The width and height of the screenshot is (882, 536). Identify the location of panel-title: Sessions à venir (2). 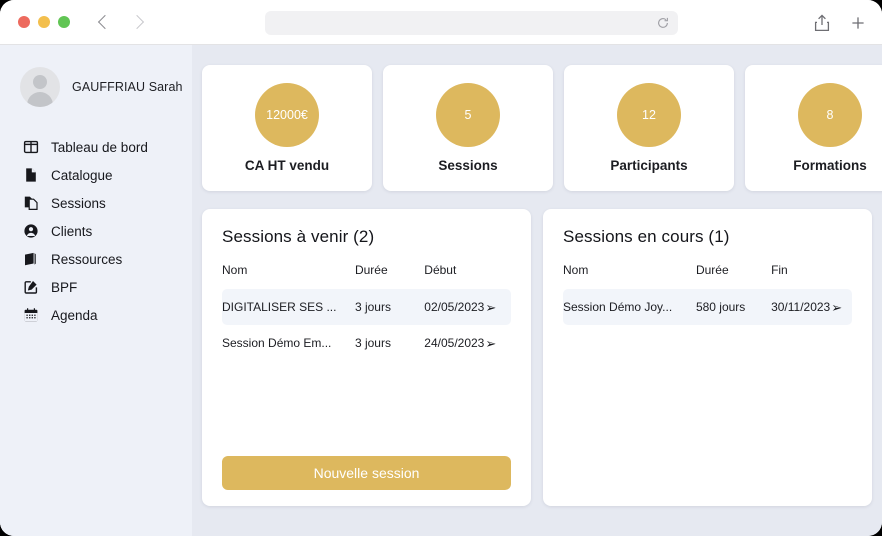
(298, 236).